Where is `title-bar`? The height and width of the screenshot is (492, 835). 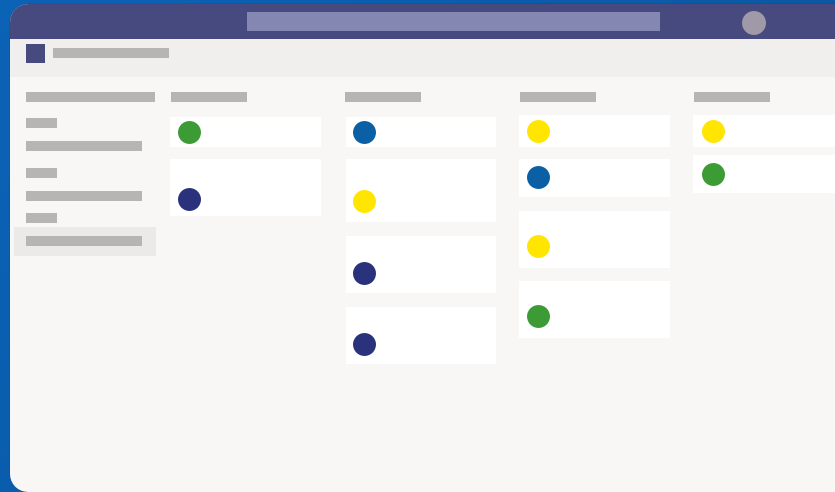
title-bar is located at coordinates (422, 21).